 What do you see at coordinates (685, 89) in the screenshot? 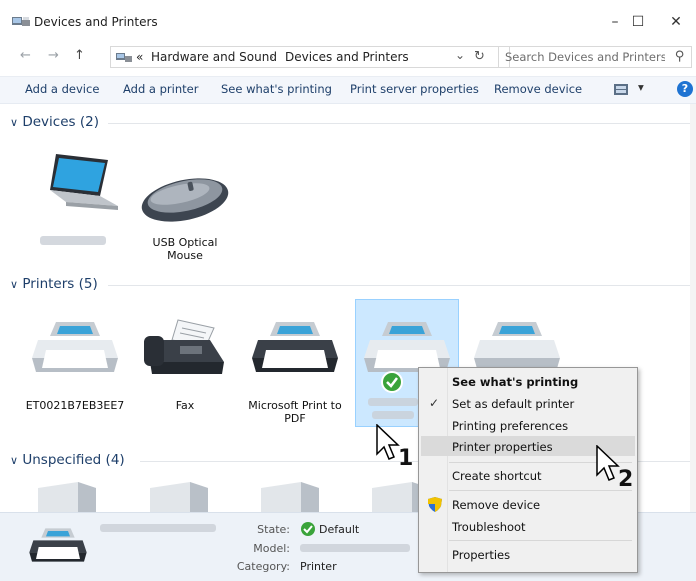
I see `help-icon: ?` at bounding box center [685, 89].